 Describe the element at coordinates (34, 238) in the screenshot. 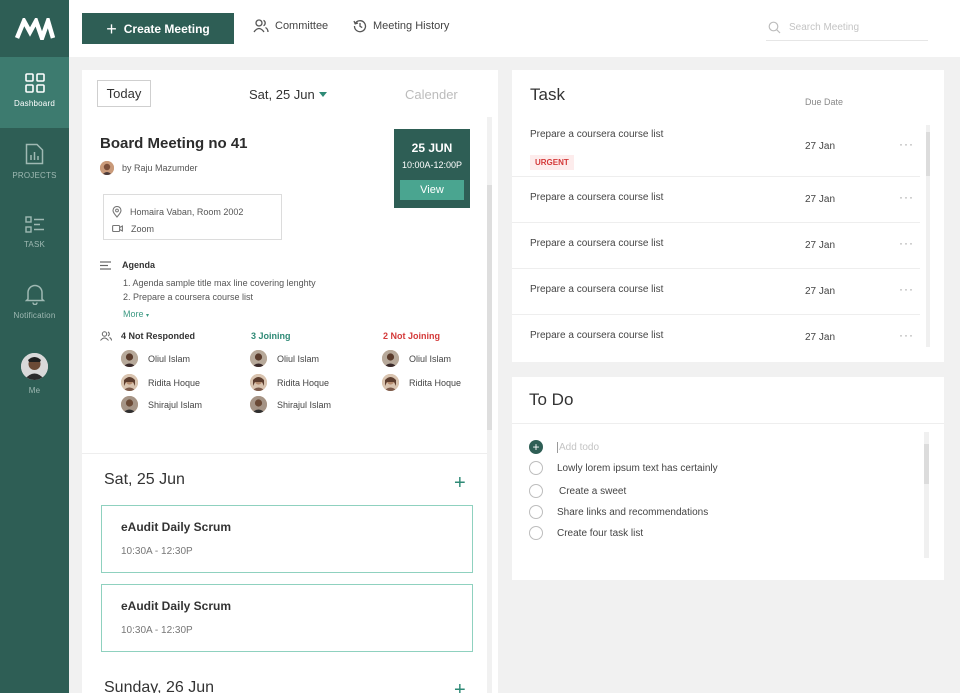

I see `sidebar-item-task: TASK` at that location.